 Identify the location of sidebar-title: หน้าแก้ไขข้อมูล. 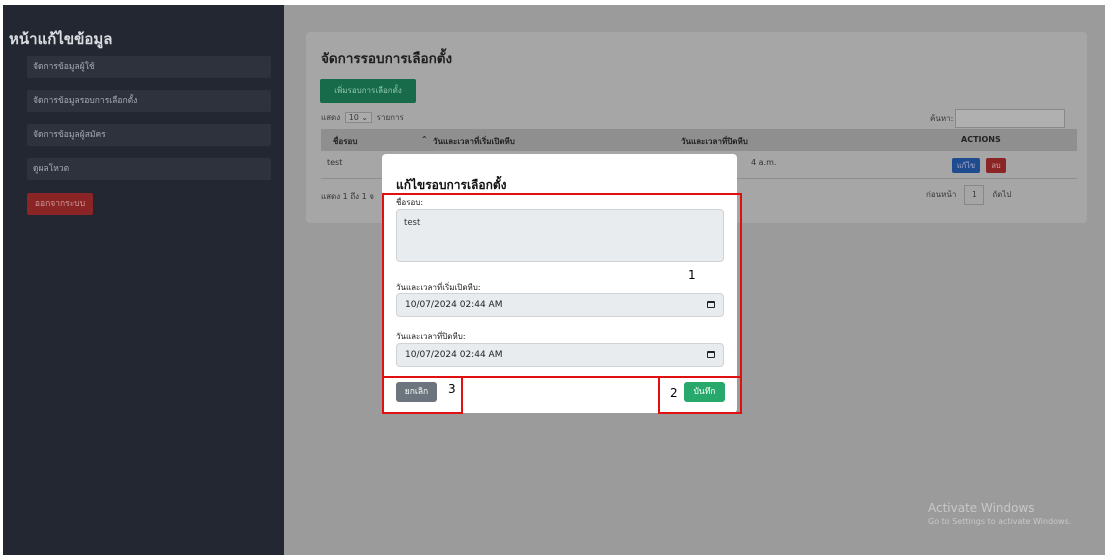
(61, 39).